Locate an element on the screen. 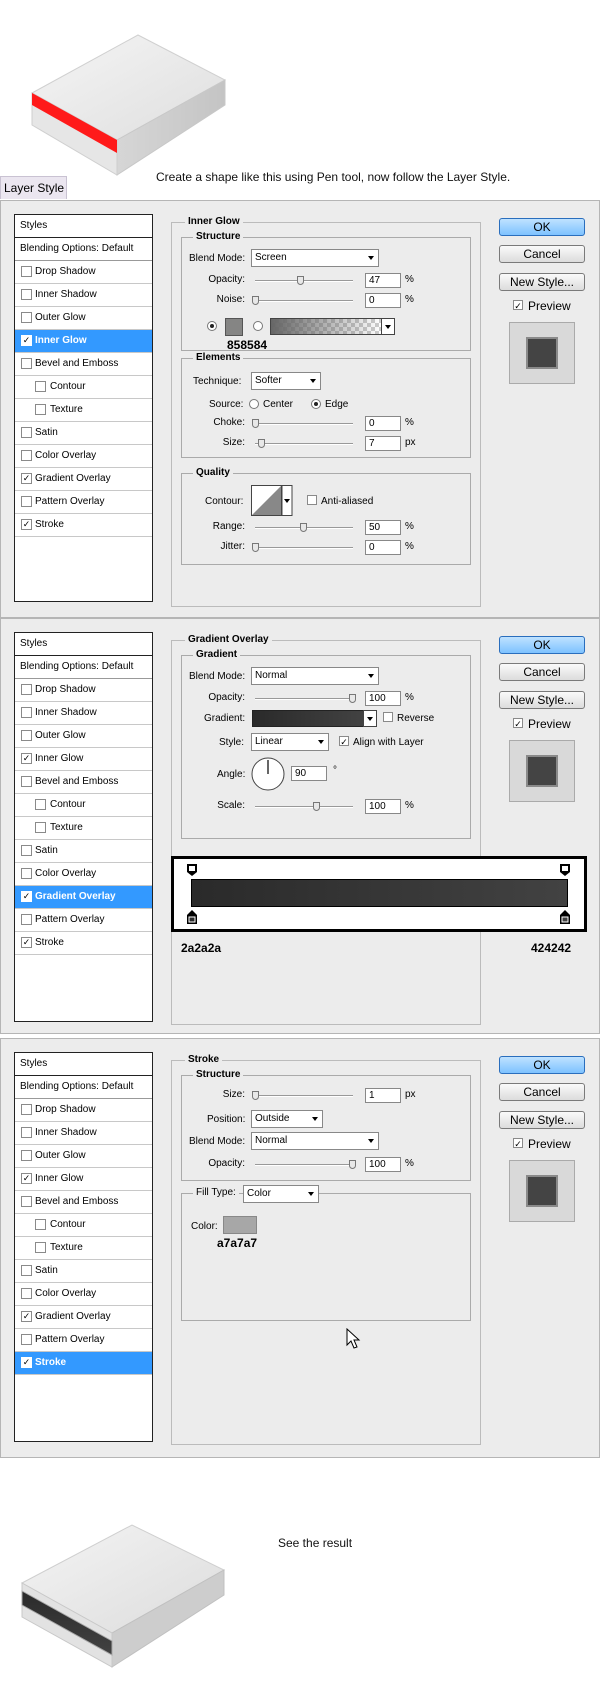  jitter-input: 0 is located at coordinates (383, 547).